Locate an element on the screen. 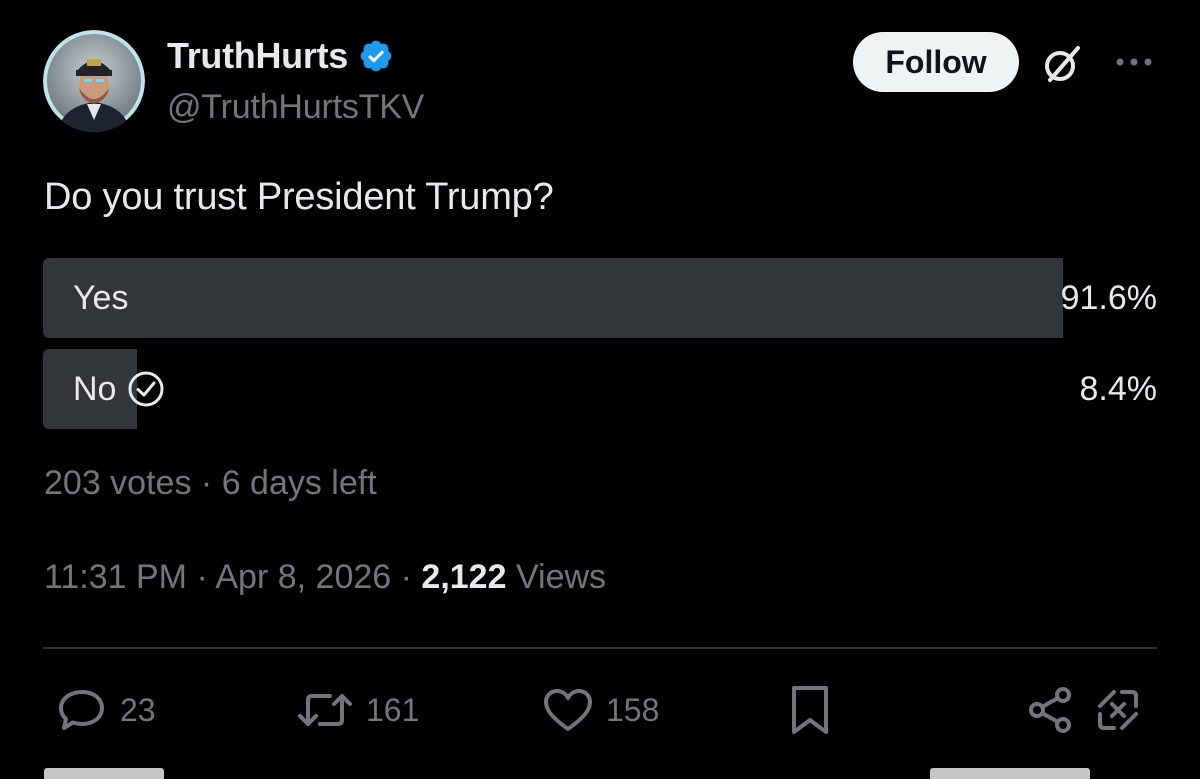 Image resolution: width=1200 pixels, height=779 pixels. like-count: 158 is located at coordinates (633, 709).